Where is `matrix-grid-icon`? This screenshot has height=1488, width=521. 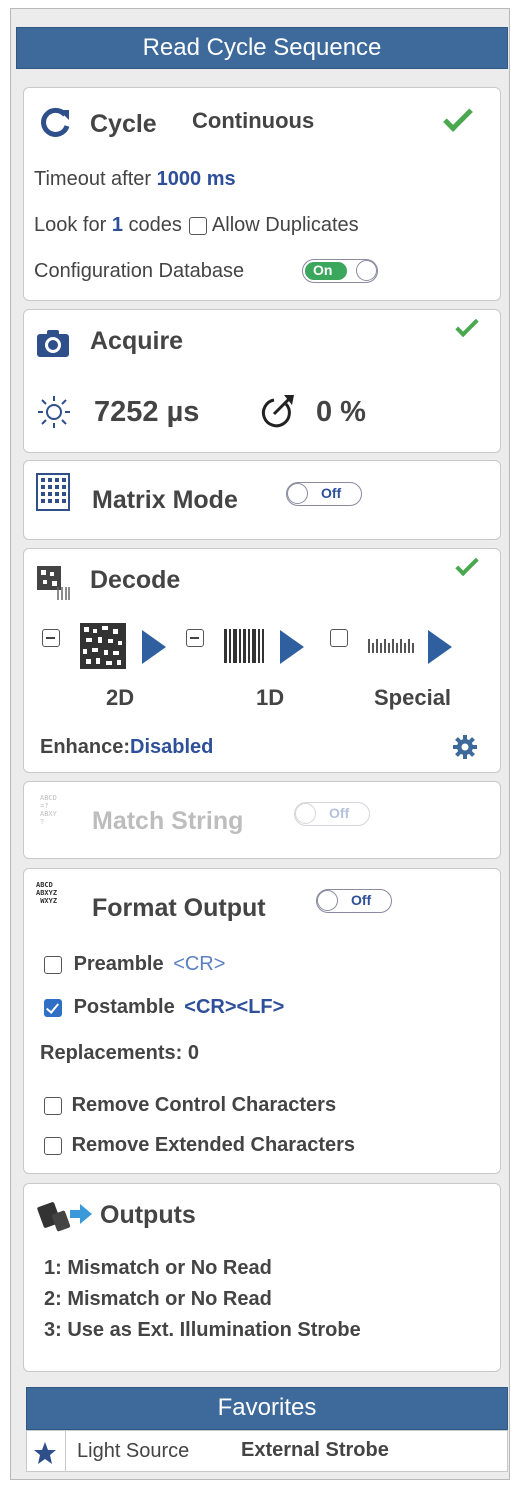
matrix-grid-icon is located at coordinates (53, 494).